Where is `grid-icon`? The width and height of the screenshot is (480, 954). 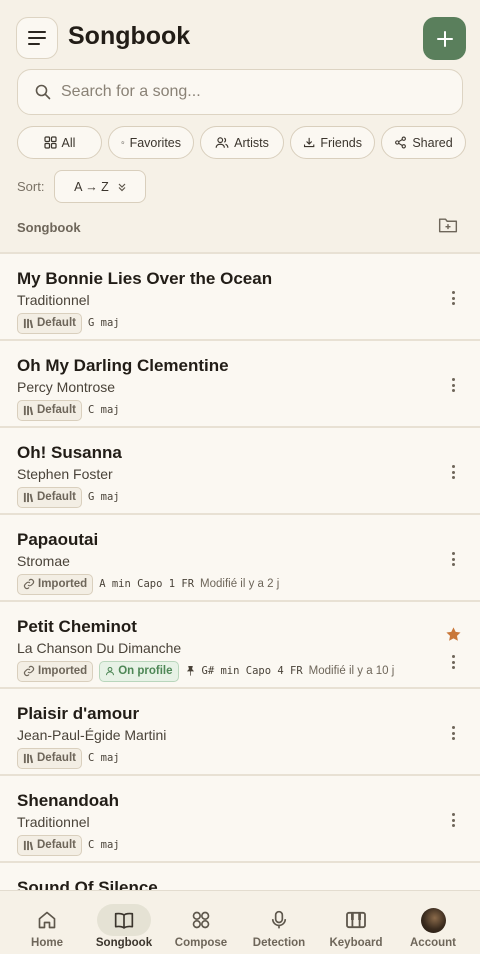
grid-icon is located at coordinates (50, 142).